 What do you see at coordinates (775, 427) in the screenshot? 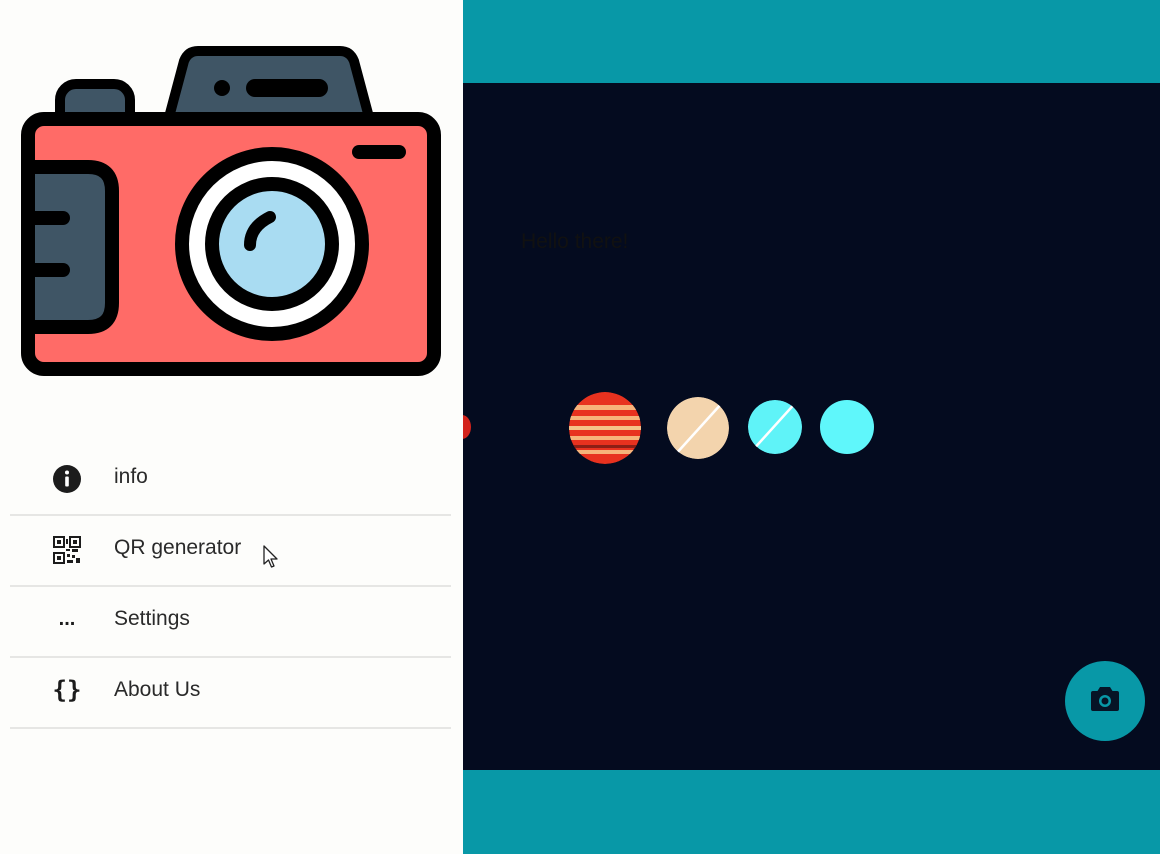
I see `planet-cyan-ringed` at bounding box center [775, 427].